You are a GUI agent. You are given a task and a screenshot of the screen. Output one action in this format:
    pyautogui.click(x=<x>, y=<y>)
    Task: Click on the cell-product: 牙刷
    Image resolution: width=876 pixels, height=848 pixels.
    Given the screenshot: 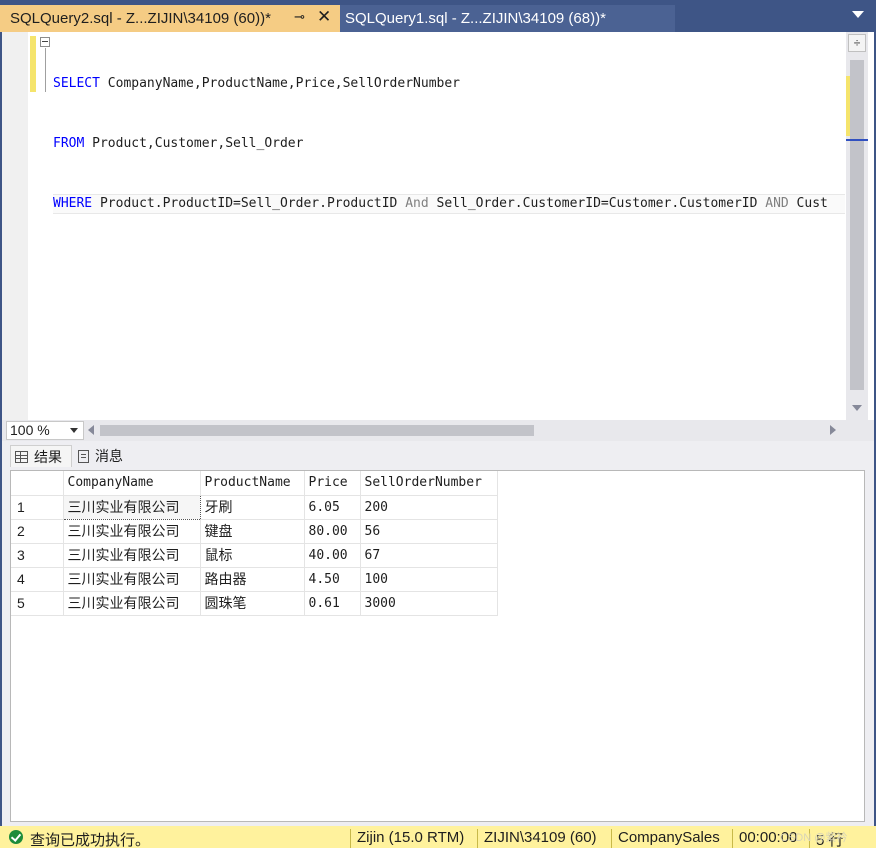 What is the action you would take?
    pyautogui.click(x=252, y=507)
    